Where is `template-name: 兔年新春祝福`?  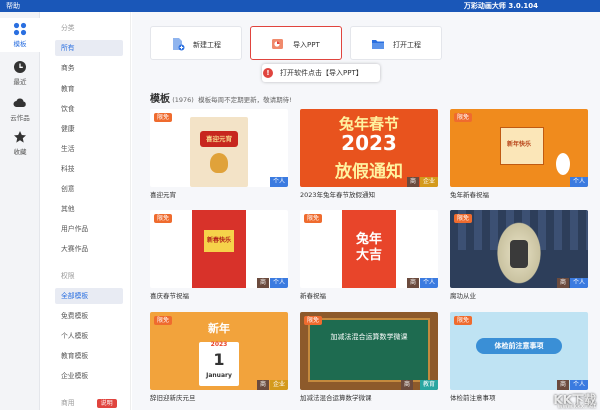 template-name: 兔年新春祝福 is located at coordinates (469, 195).